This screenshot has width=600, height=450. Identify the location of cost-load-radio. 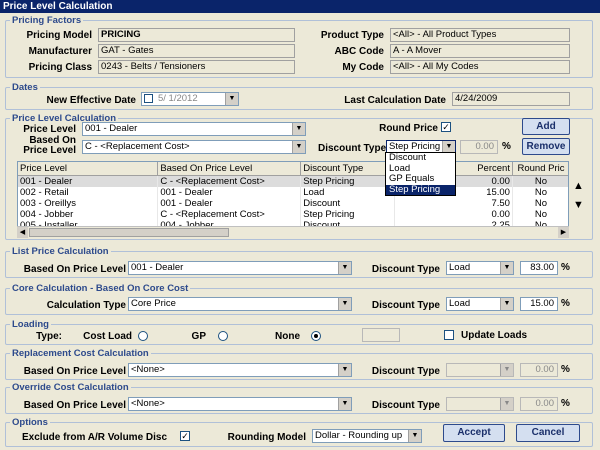
(143, 336).